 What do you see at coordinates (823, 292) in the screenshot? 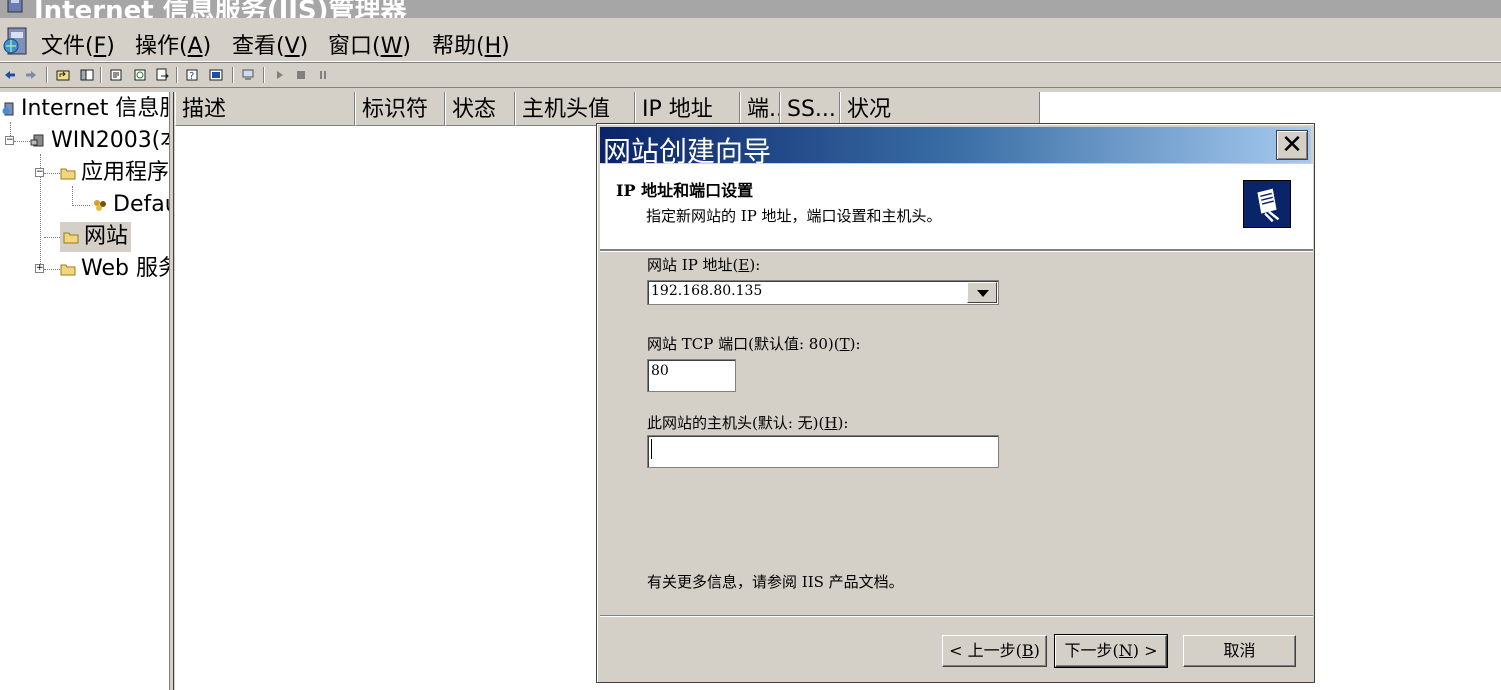
I see `ip-address-select: 192.168.80.135` at bounding box center [823, 292].